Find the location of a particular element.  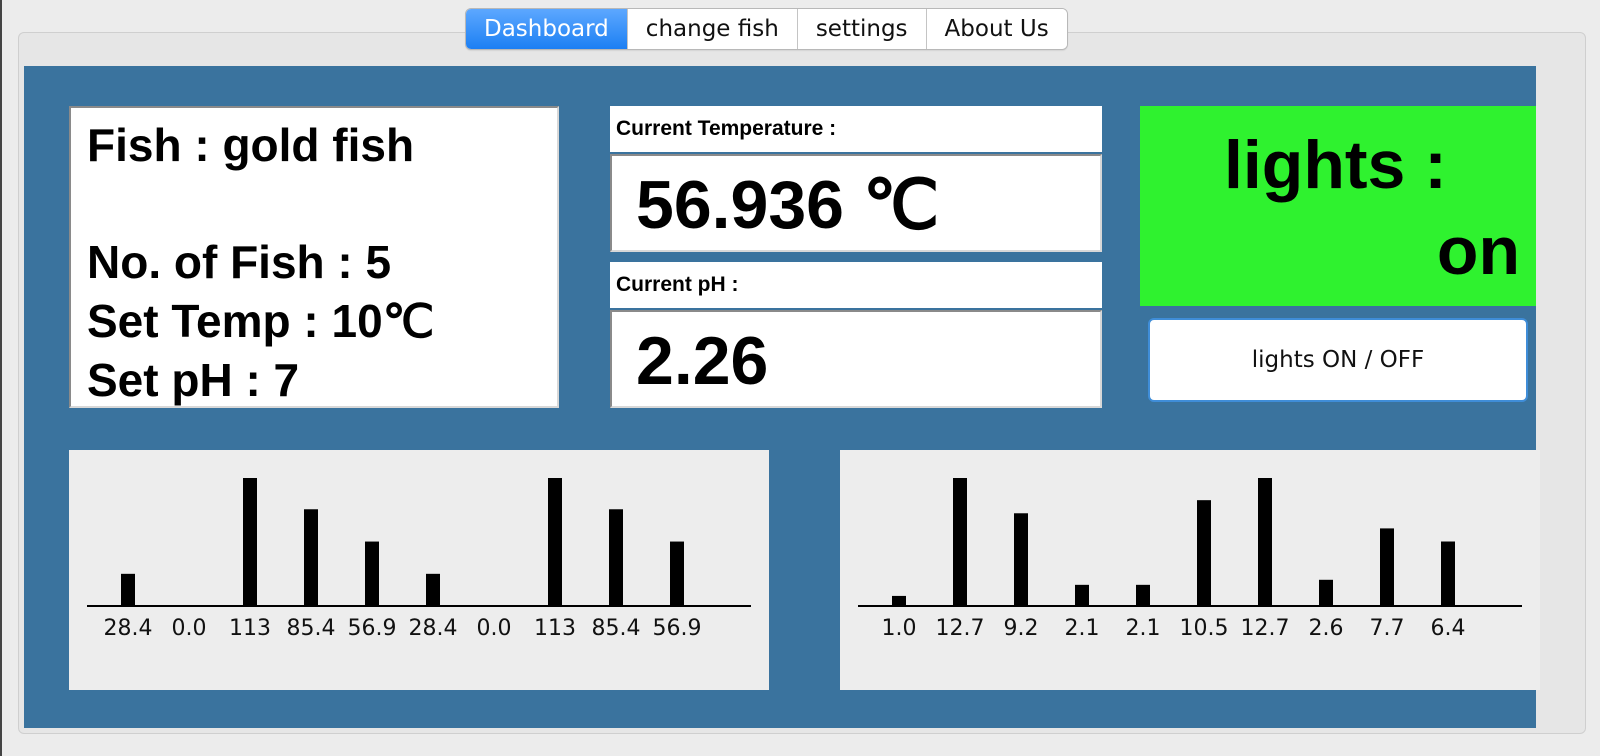

ph-chart-tick-label: 9.2 is located at coordinates (1021, 628).